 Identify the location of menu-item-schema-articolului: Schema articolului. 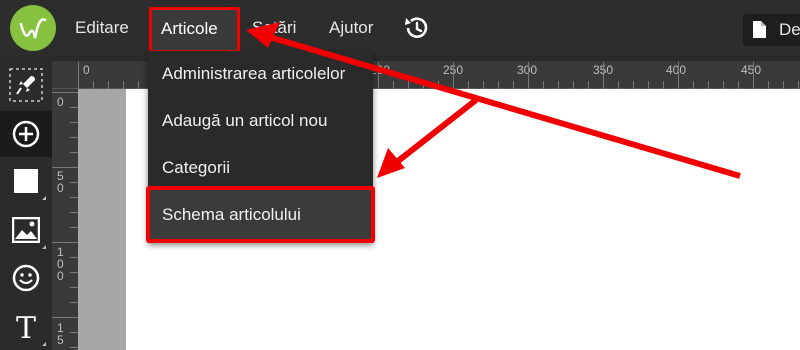
(260, 214).